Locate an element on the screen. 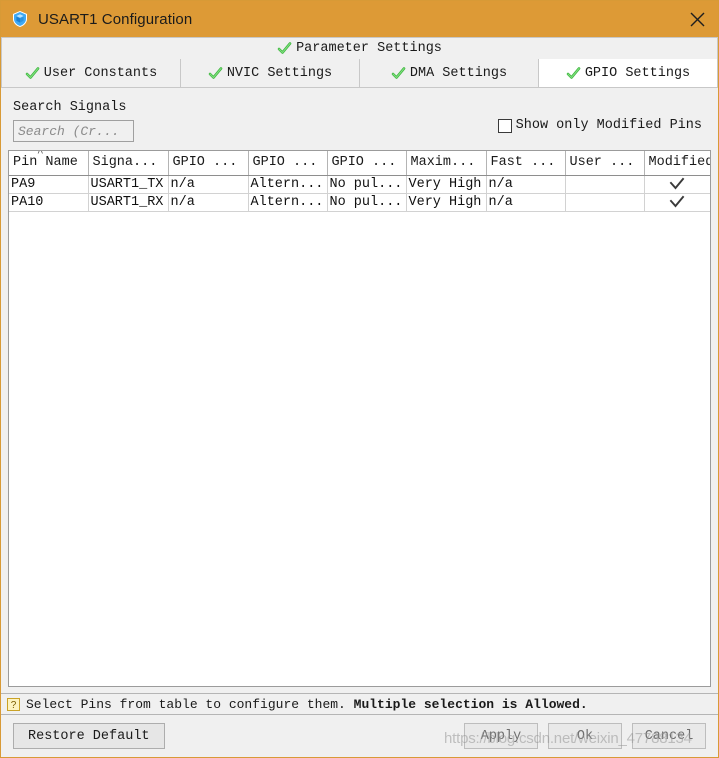 The width and height of the screenshot is (719, 758). tab-parameter-settings: Parameter Settings is located at coordinates (359, 48).